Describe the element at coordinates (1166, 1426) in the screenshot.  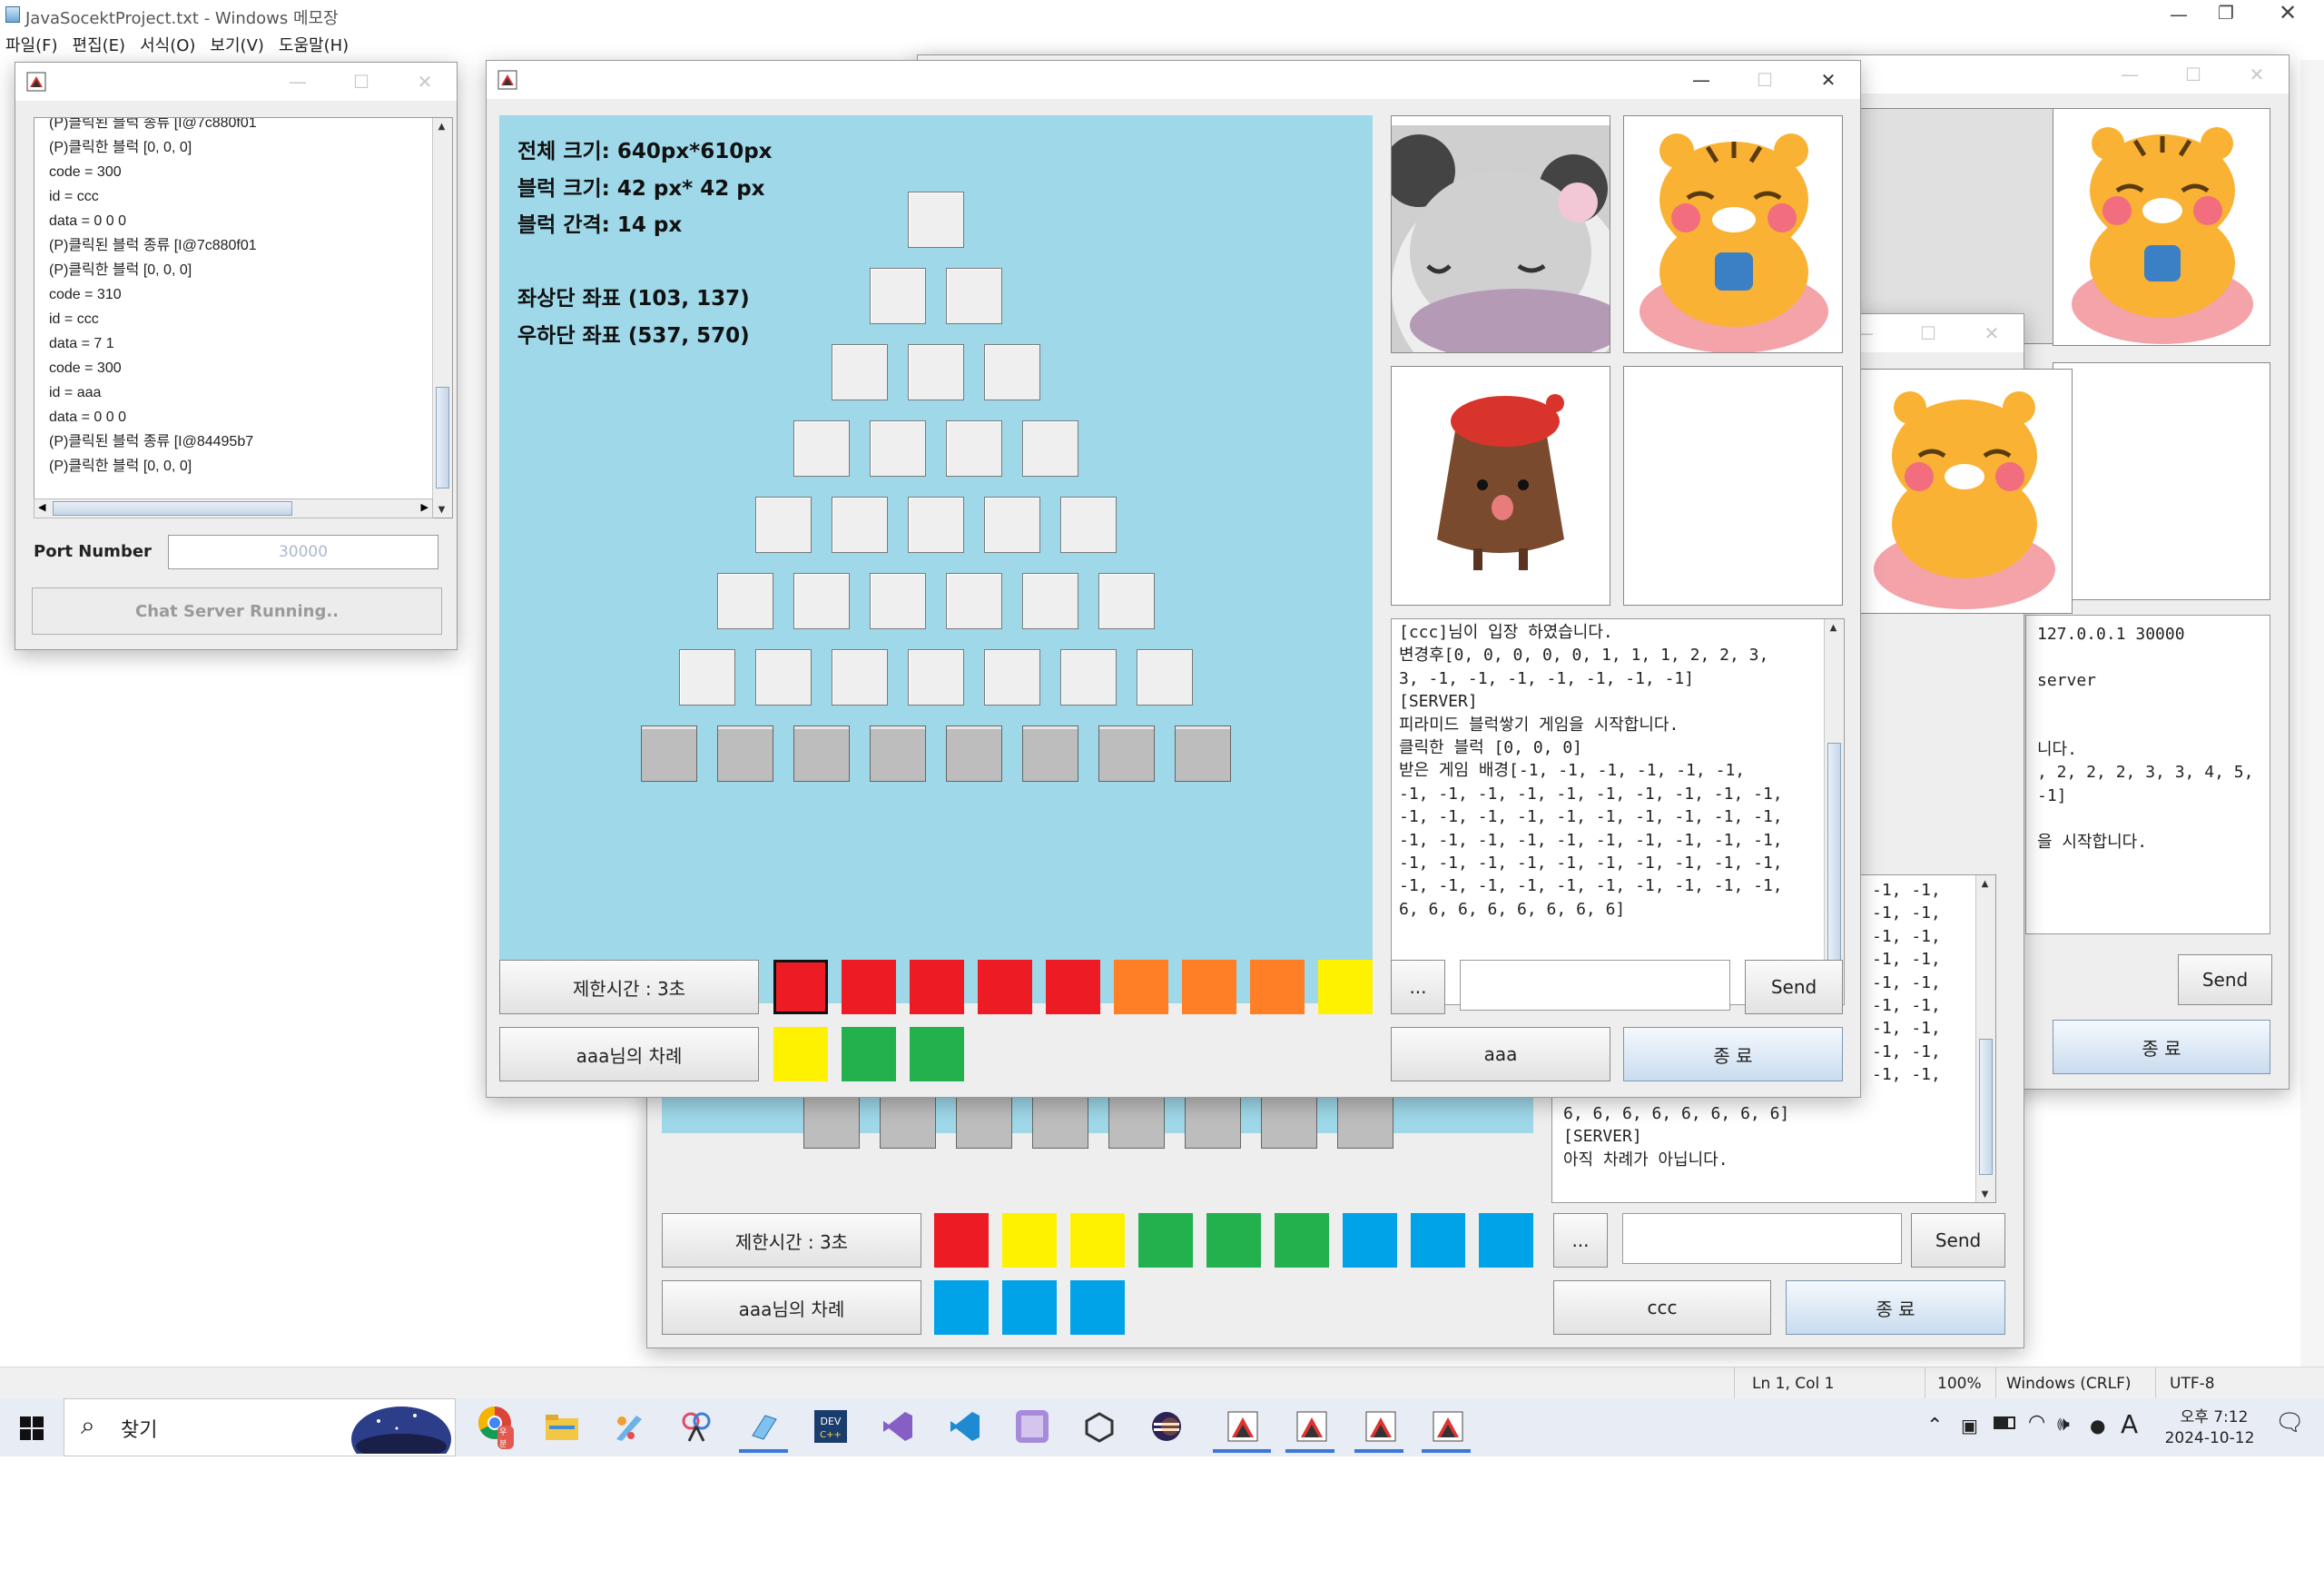
I see `eclipse-icon` at that location.